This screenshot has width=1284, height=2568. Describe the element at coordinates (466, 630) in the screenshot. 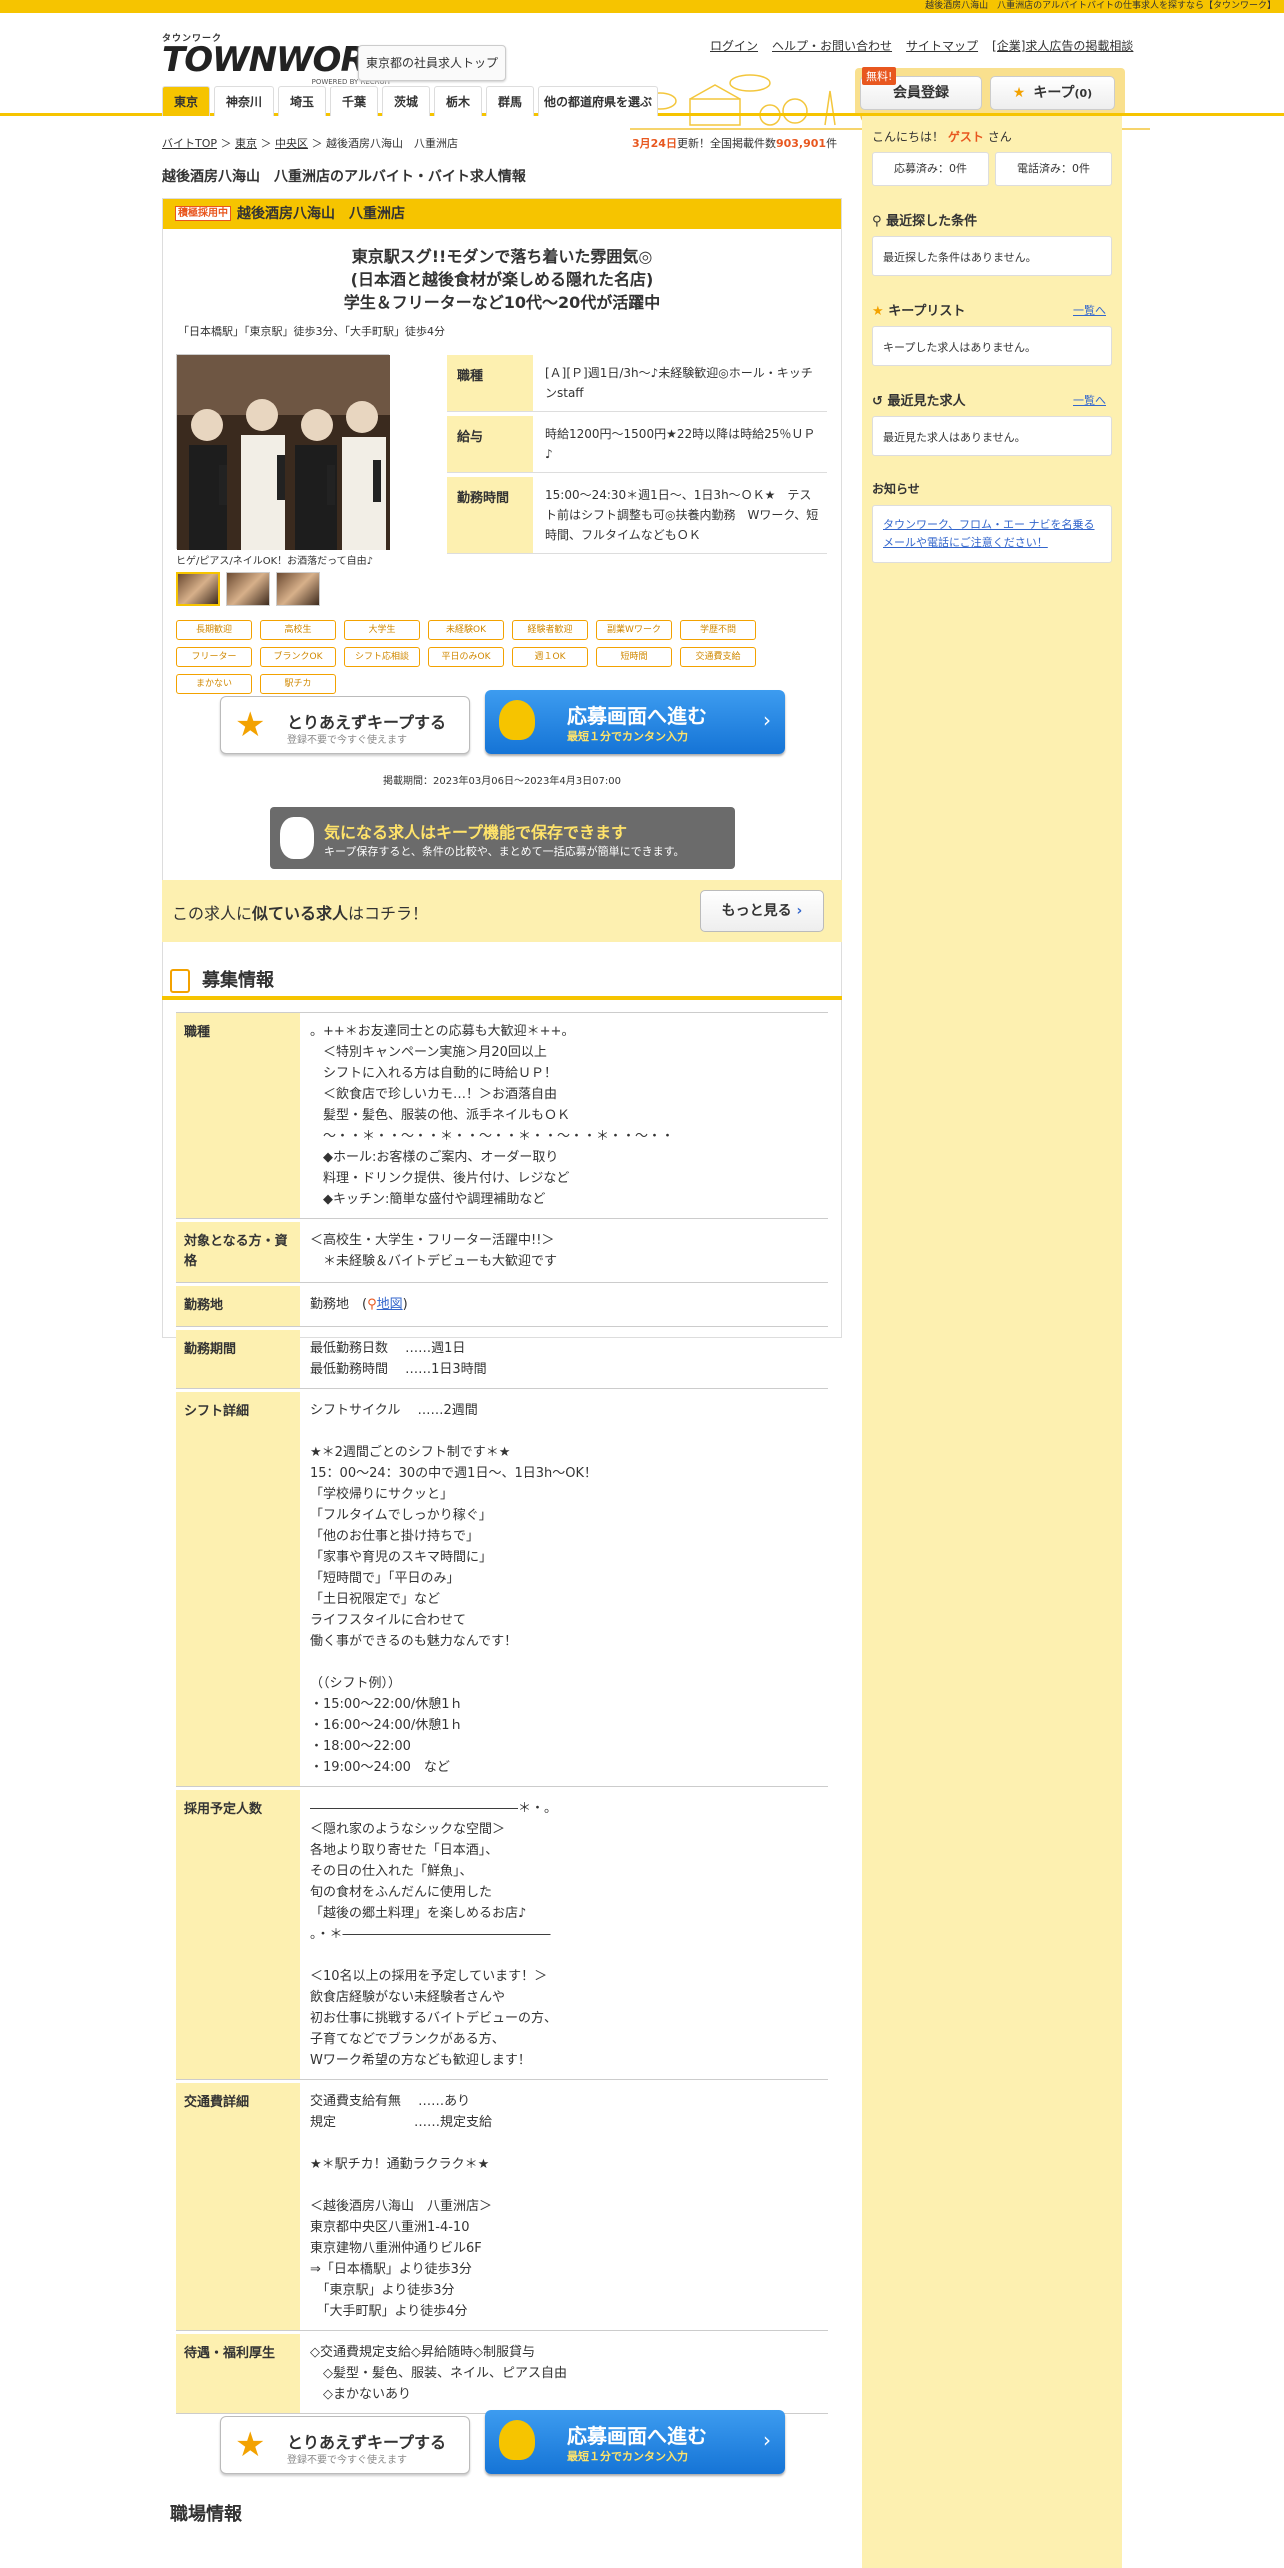

I see `tag: 未経験OK` at that location.